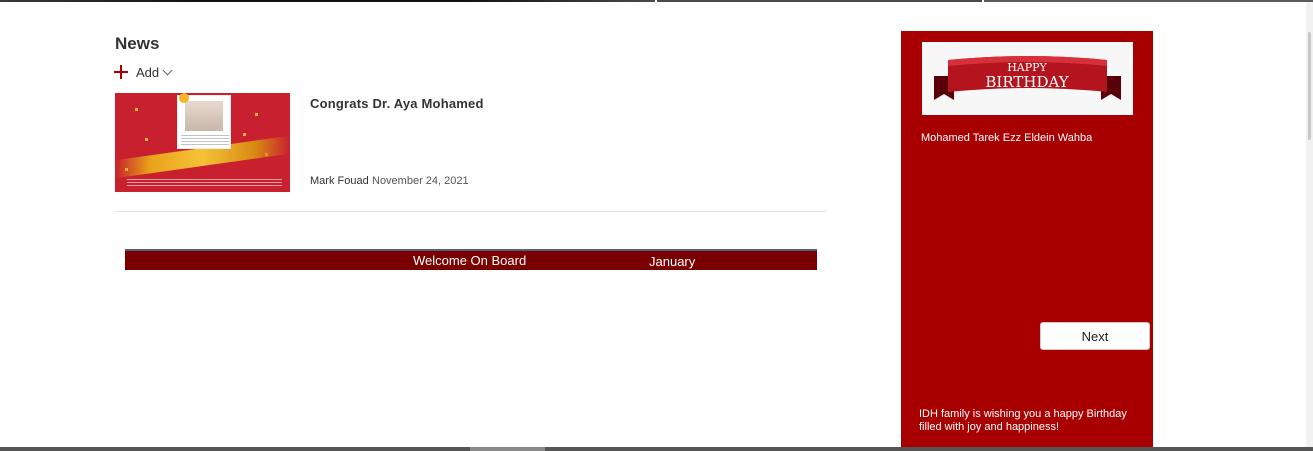 The height and width of the screenshot is (451, 1313). I want to click on news-thumbnail, so click(202, 142).